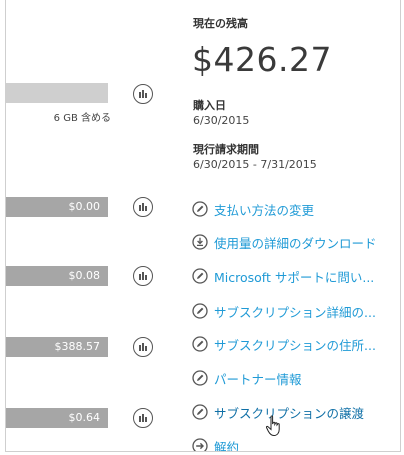 This screenshot has height=455, width=404. I want to click on usage-bar-3: $0.08, so click(57, 276).